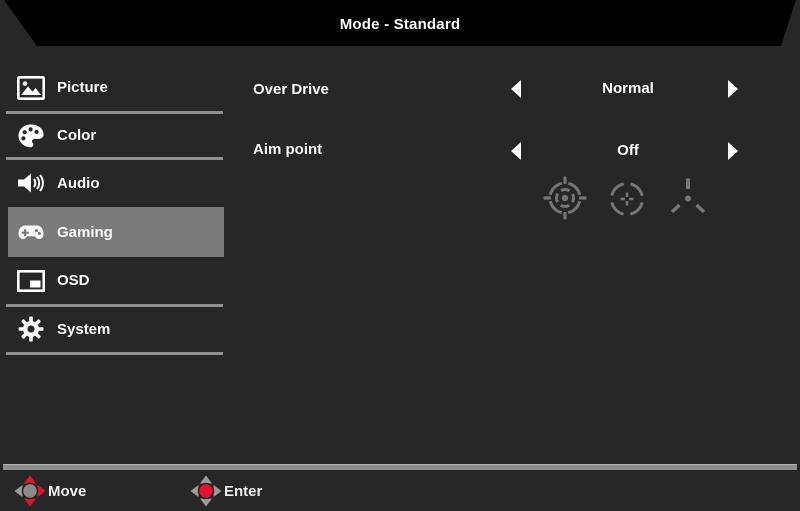 Image resolution: width=800 pixels, height=511 pixels. I want to click on overdrive-prev-arrow, so click(516, 89).